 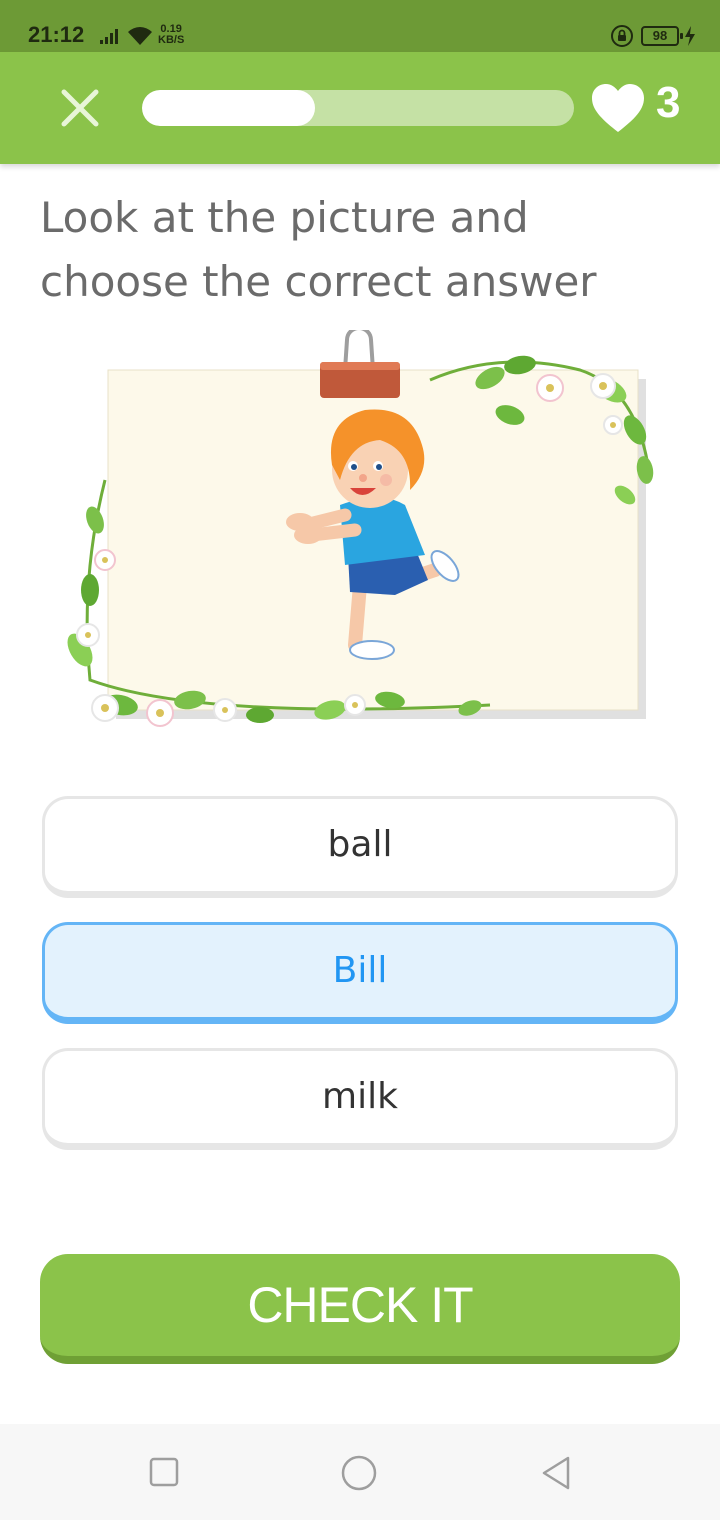 What do you see at coordinates (360, 1099) in the screenshot?
I see `answer-option-milk: milk` at bounding box center [360, 1099].